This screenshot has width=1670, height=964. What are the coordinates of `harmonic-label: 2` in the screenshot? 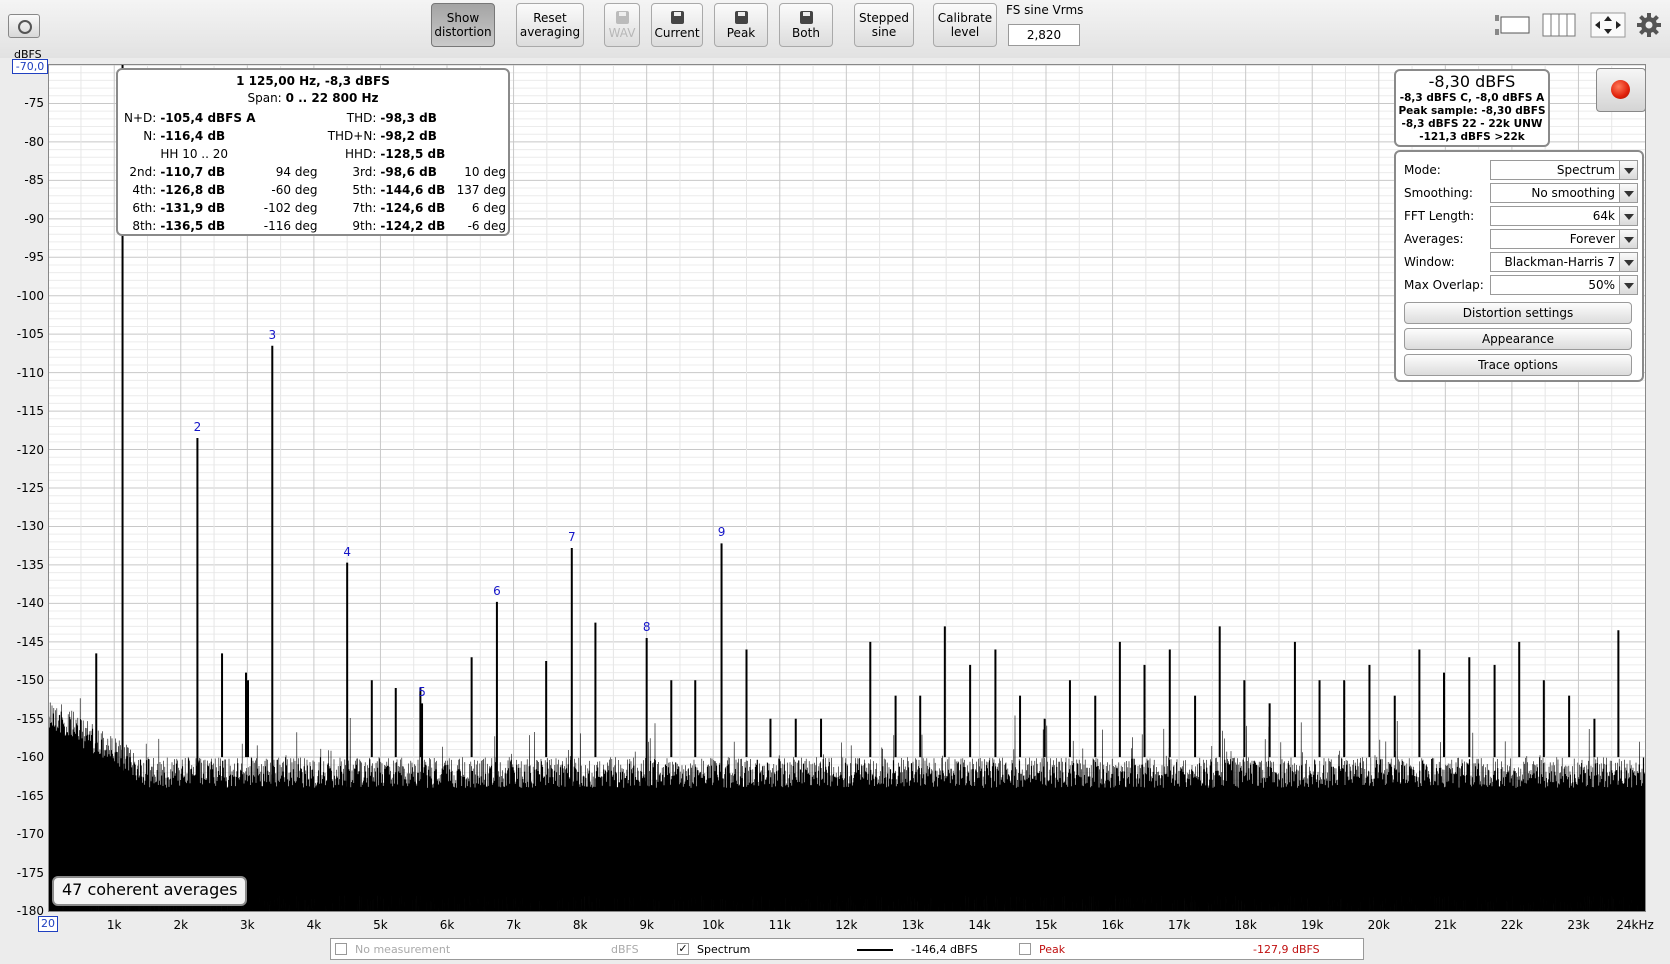 It's located at (197, 427).